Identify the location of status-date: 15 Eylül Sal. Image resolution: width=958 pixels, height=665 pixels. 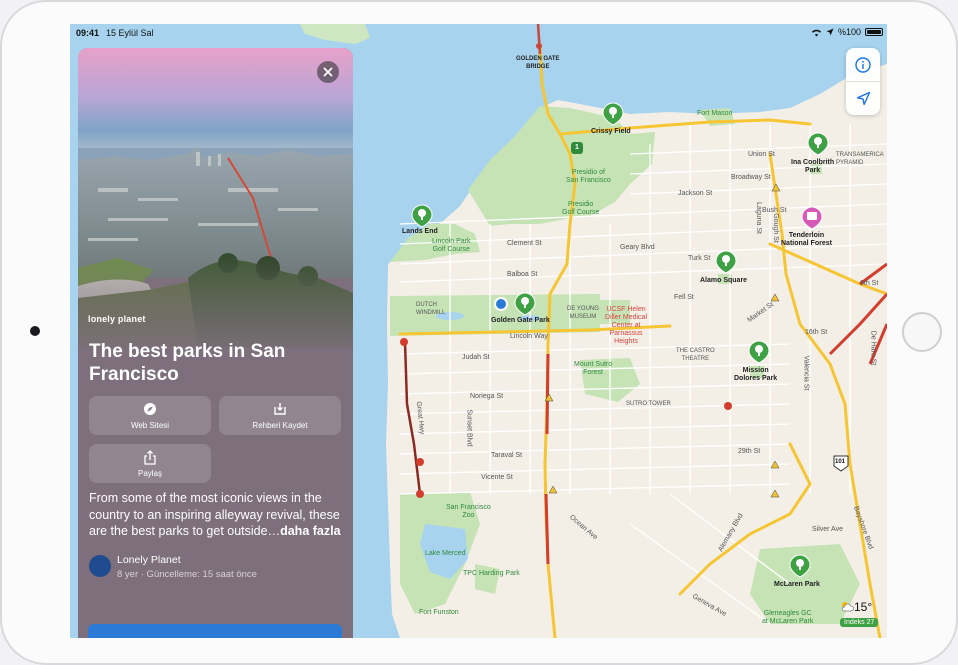
(130, 33).